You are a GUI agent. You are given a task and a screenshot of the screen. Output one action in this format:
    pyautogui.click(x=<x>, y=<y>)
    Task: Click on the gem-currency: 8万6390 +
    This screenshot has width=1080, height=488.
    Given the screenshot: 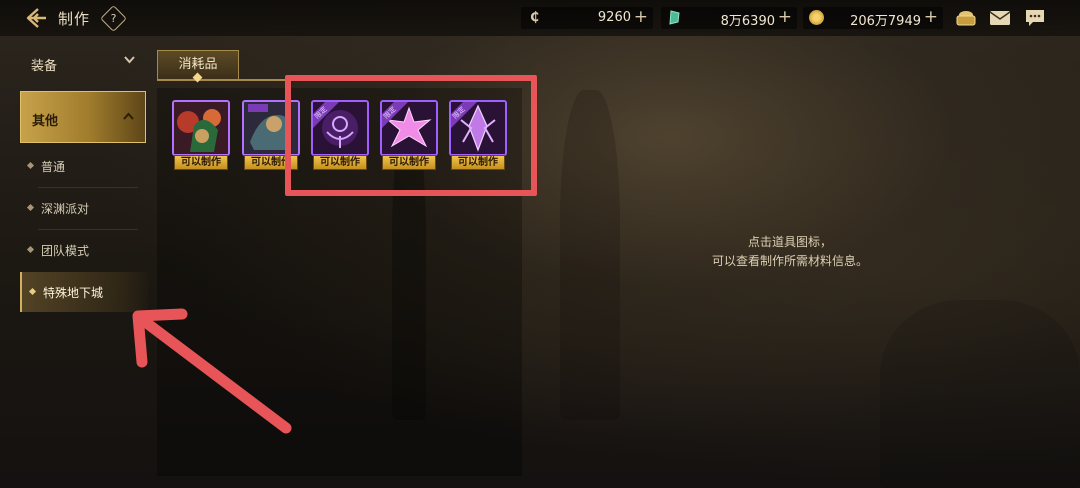 What is the action you would take?
    pyautogui.click(x=729, y=18)
    